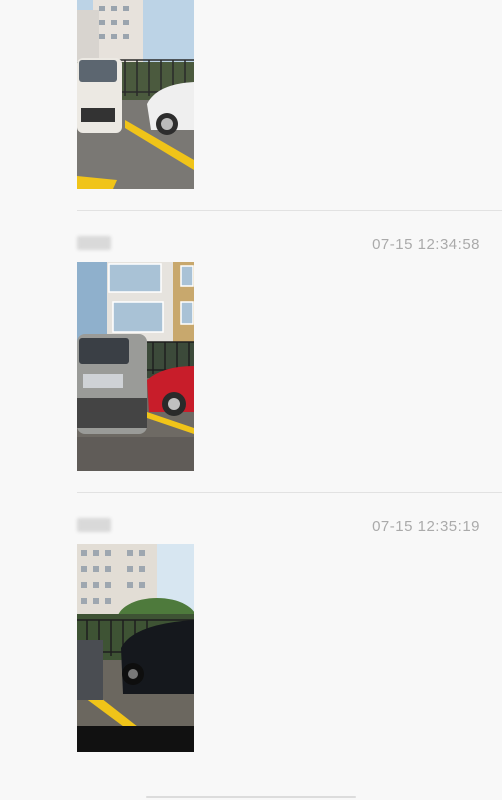 The height and width of the screenshot is (800, 502). What do you see at coordinates (426, 526) in the screenshot?
I see `post-timestamp: 07-15 12:35:19` at bounding box center [426, 526].